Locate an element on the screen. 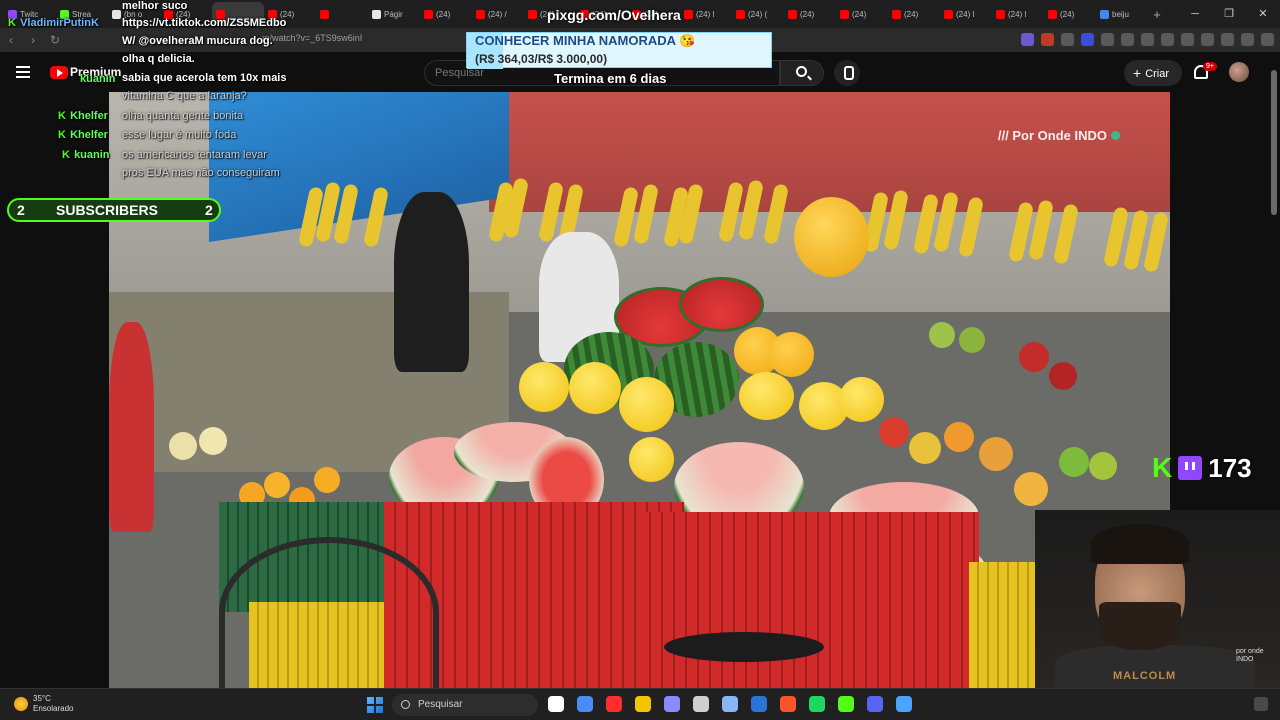  chat-message: sabia que acerola tem 10x mais is located at coordinates (204, 78).